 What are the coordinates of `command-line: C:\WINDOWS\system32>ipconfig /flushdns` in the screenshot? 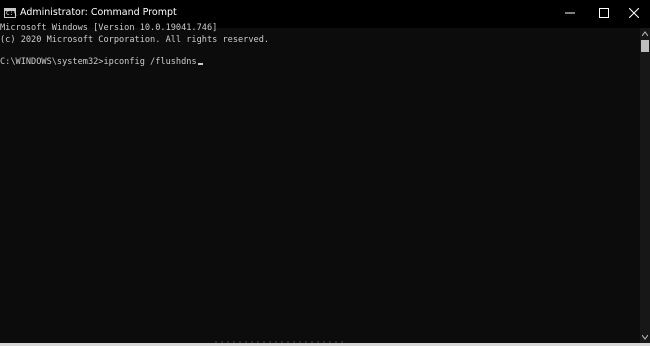 It's located at (101, 62).